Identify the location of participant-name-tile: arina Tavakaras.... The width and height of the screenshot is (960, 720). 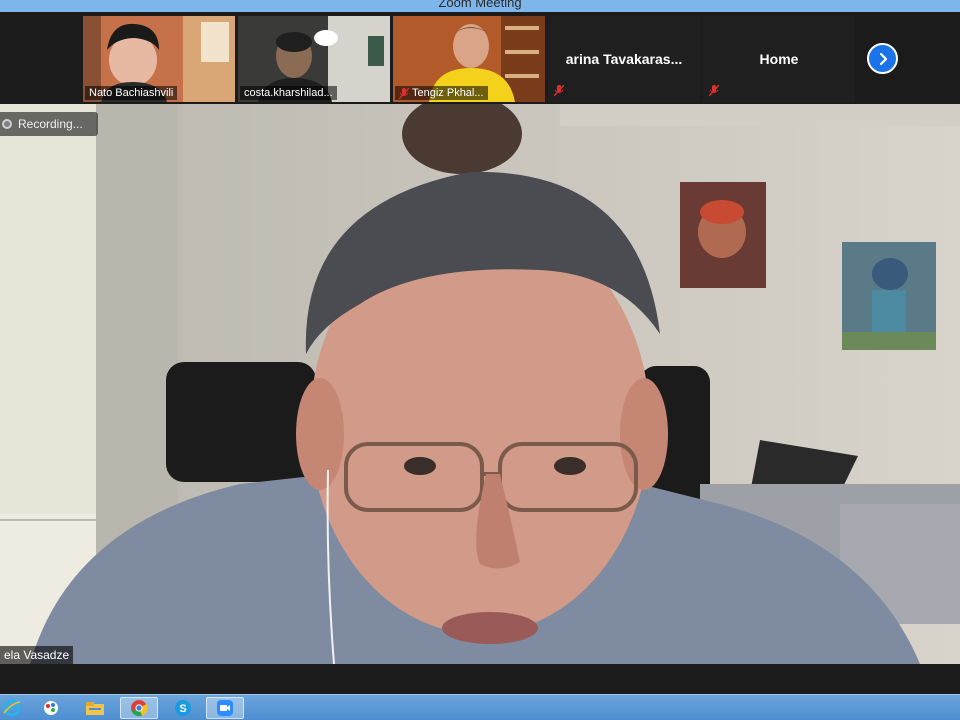
(624, 59).